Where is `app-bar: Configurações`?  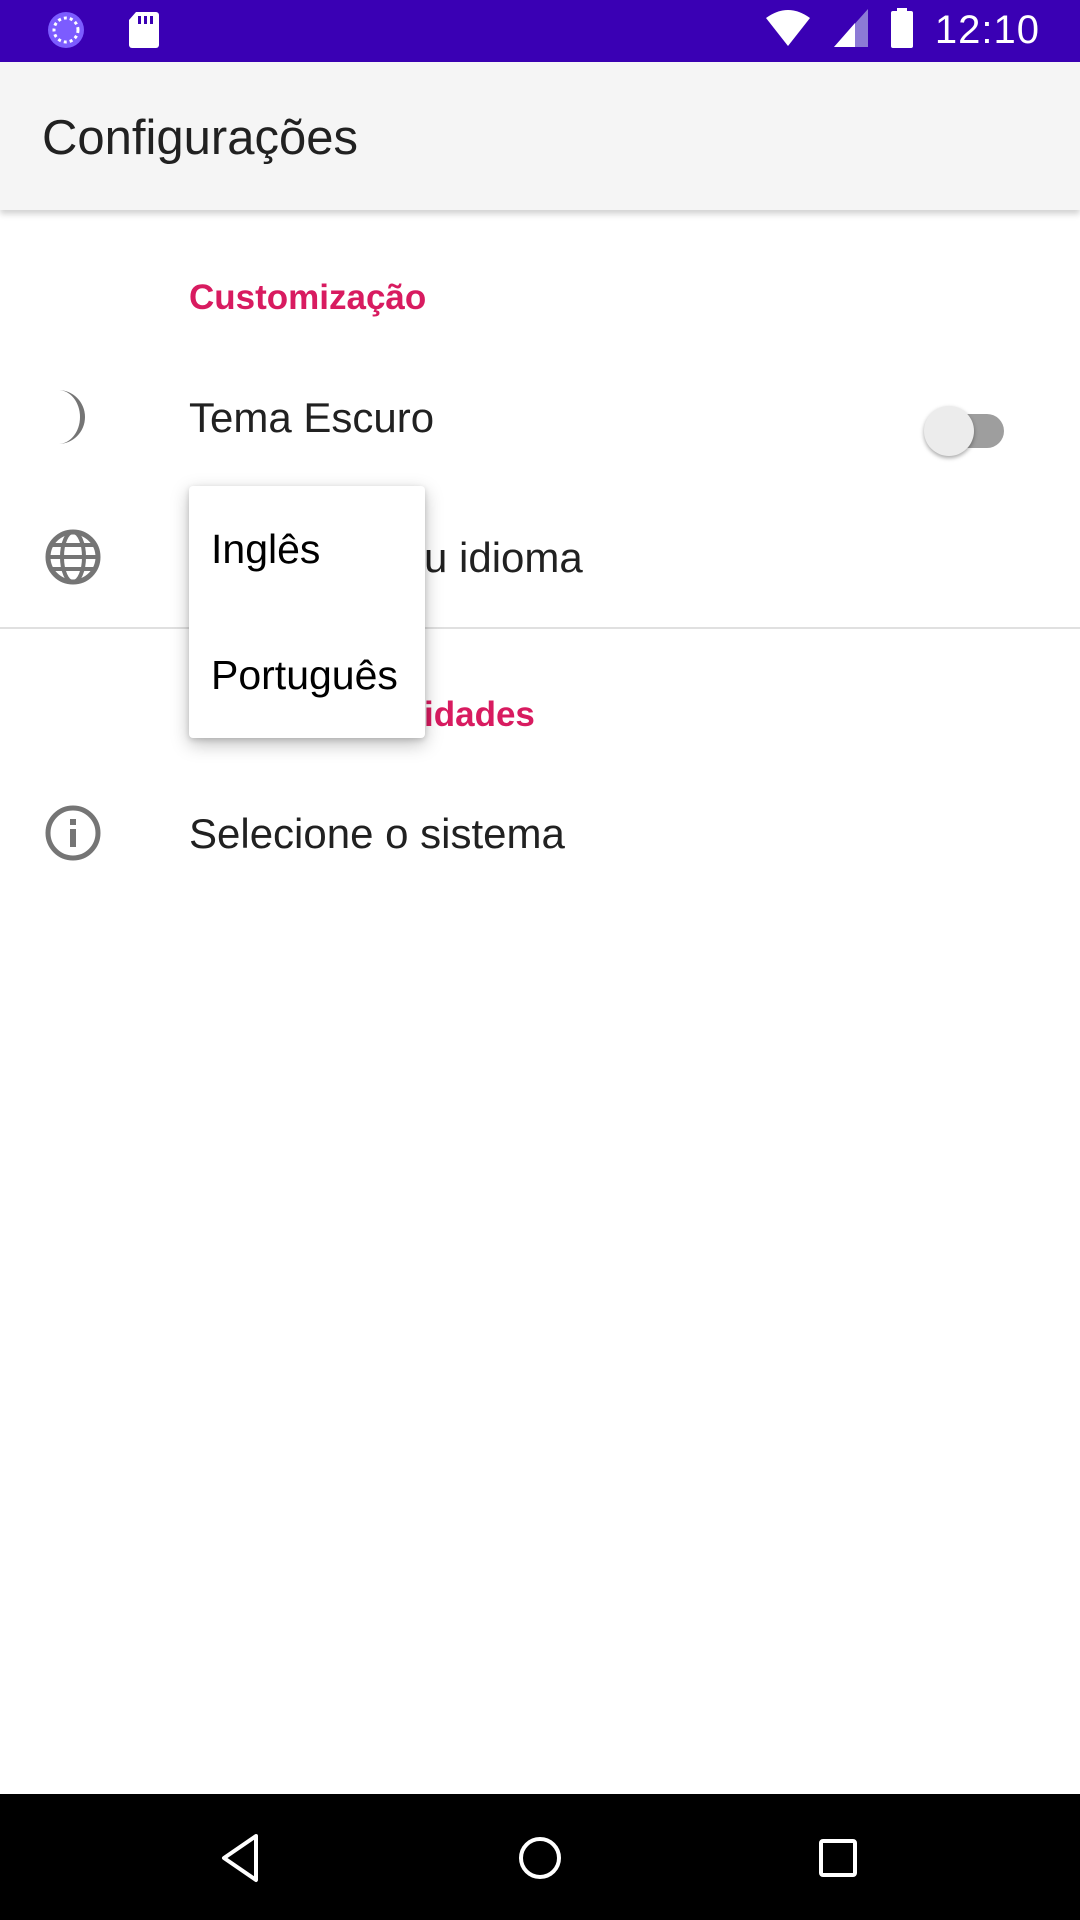 app-bar: Configurações is located at coordinates (540, 136).